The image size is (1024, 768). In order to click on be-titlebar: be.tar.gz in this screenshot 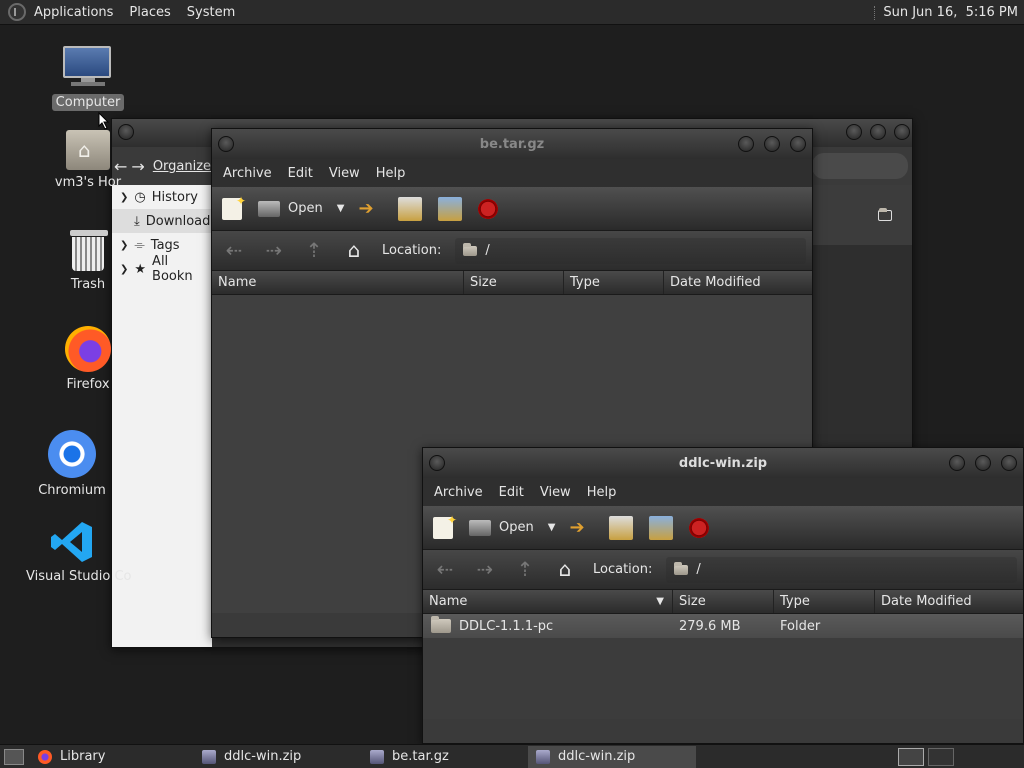, I will do `click(512, 144)`.